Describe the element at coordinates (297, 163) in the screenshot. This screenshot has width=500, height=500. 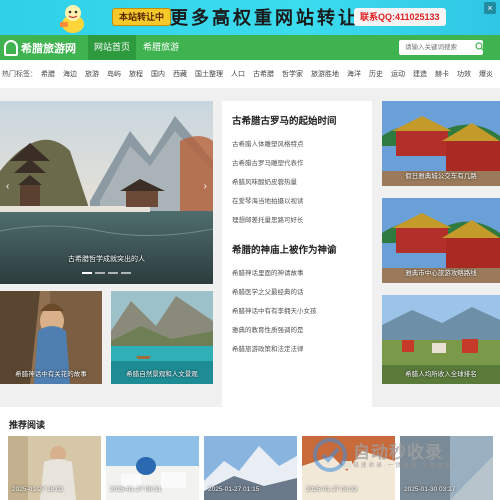
I see `article-link: 古希腊古罗马雕塑代表作` at that location.